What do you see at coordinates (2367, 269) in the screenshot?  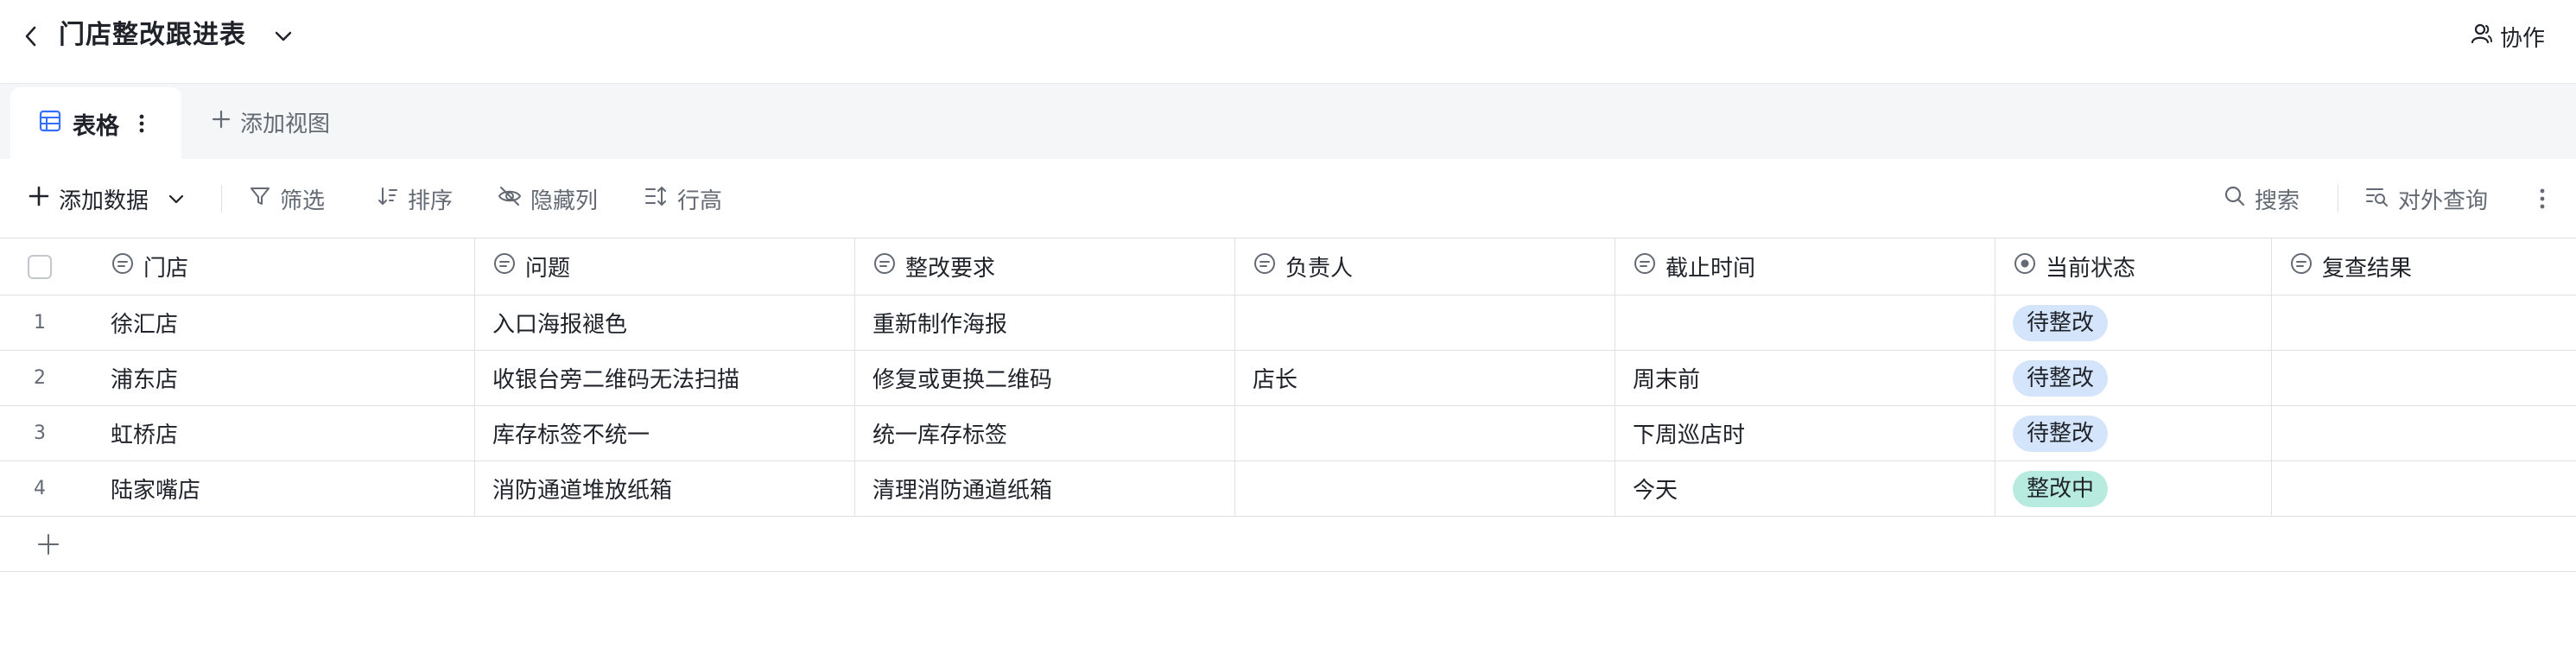 I see `column-header-label: 复查结果` at bounding box center [2367, 269].